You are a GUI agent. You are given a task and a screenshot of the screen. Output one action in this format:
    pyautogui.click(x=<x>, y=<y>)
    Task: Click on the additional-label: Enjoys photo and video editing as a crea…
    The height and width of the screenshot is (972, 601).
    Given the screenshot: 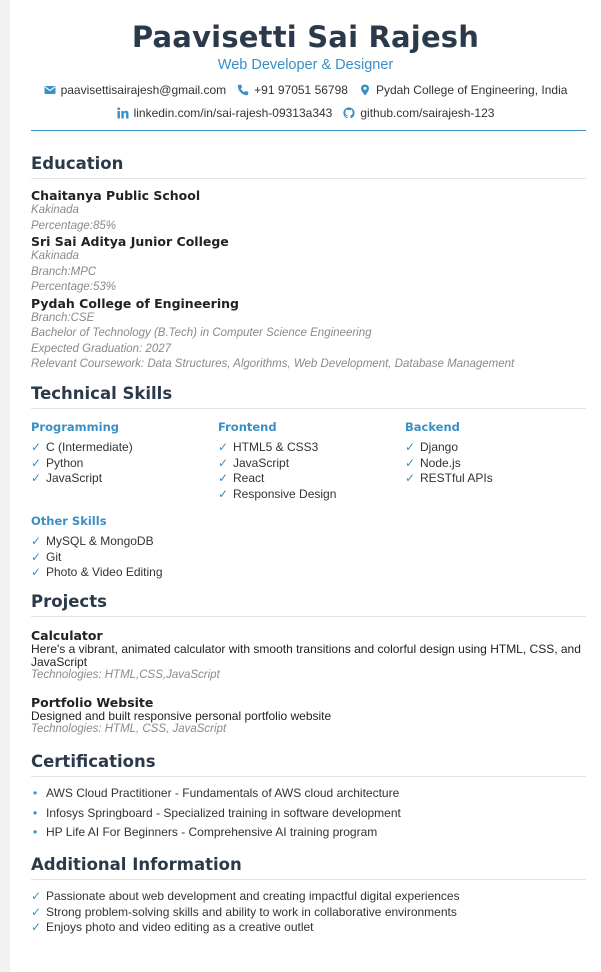 What is the action you would take?
    pyautogui.click(x=180, y=927)
    